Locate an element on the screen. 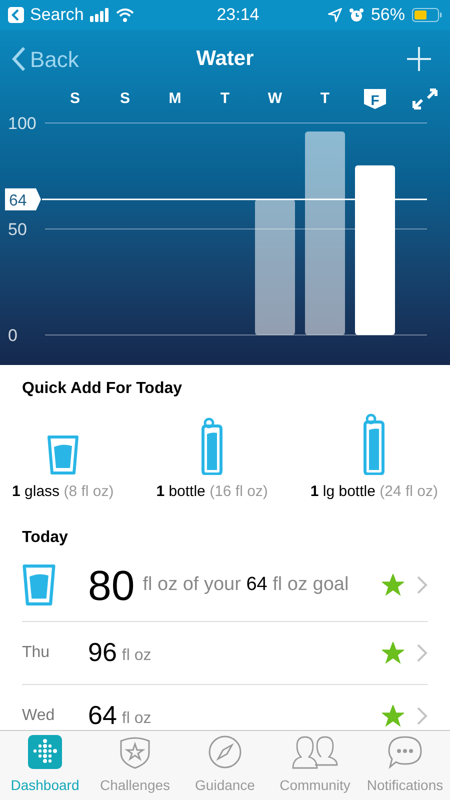 The width and height of the screenshot is (450, 800). y-tick-label: 50 is located at coordinates (17, 229).